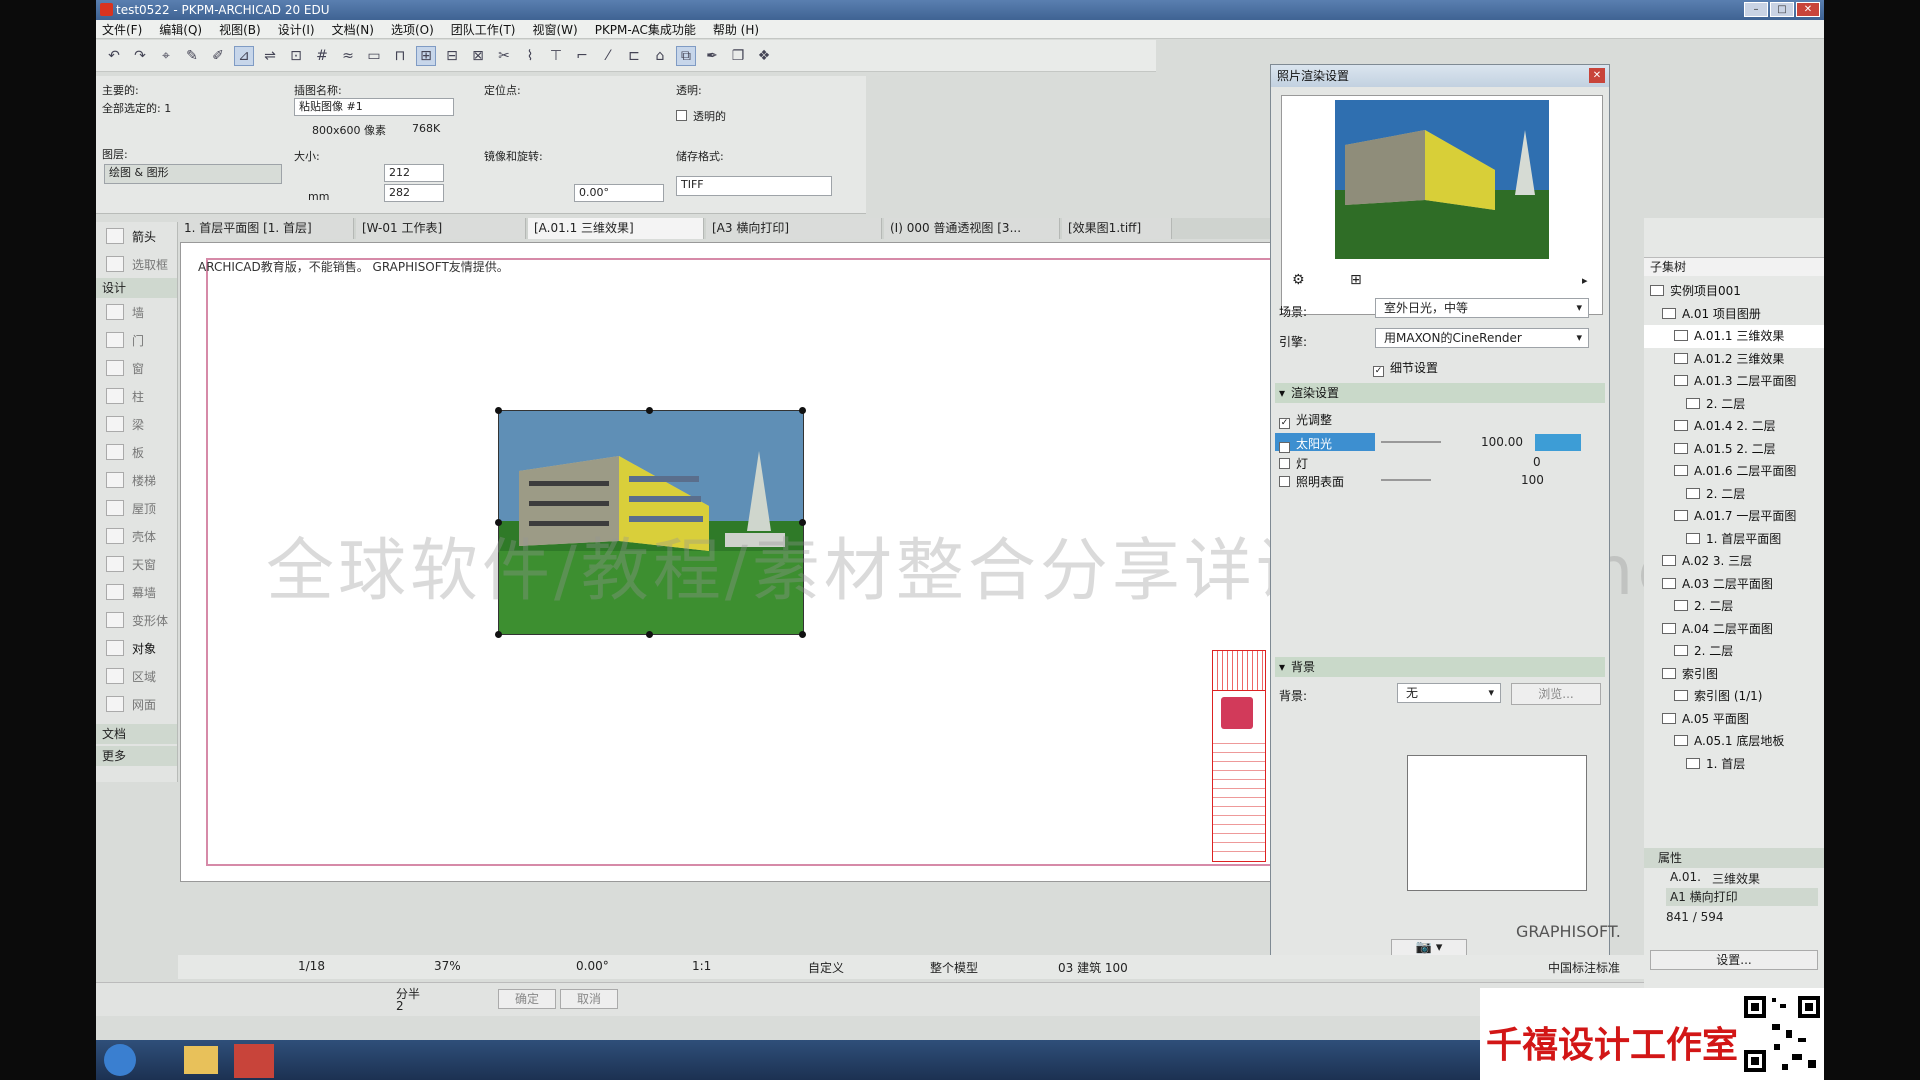 This screenshot has width=1920, height=1080. I want to click on tree-item: A.03 二层平面图, so click(1734, 584).